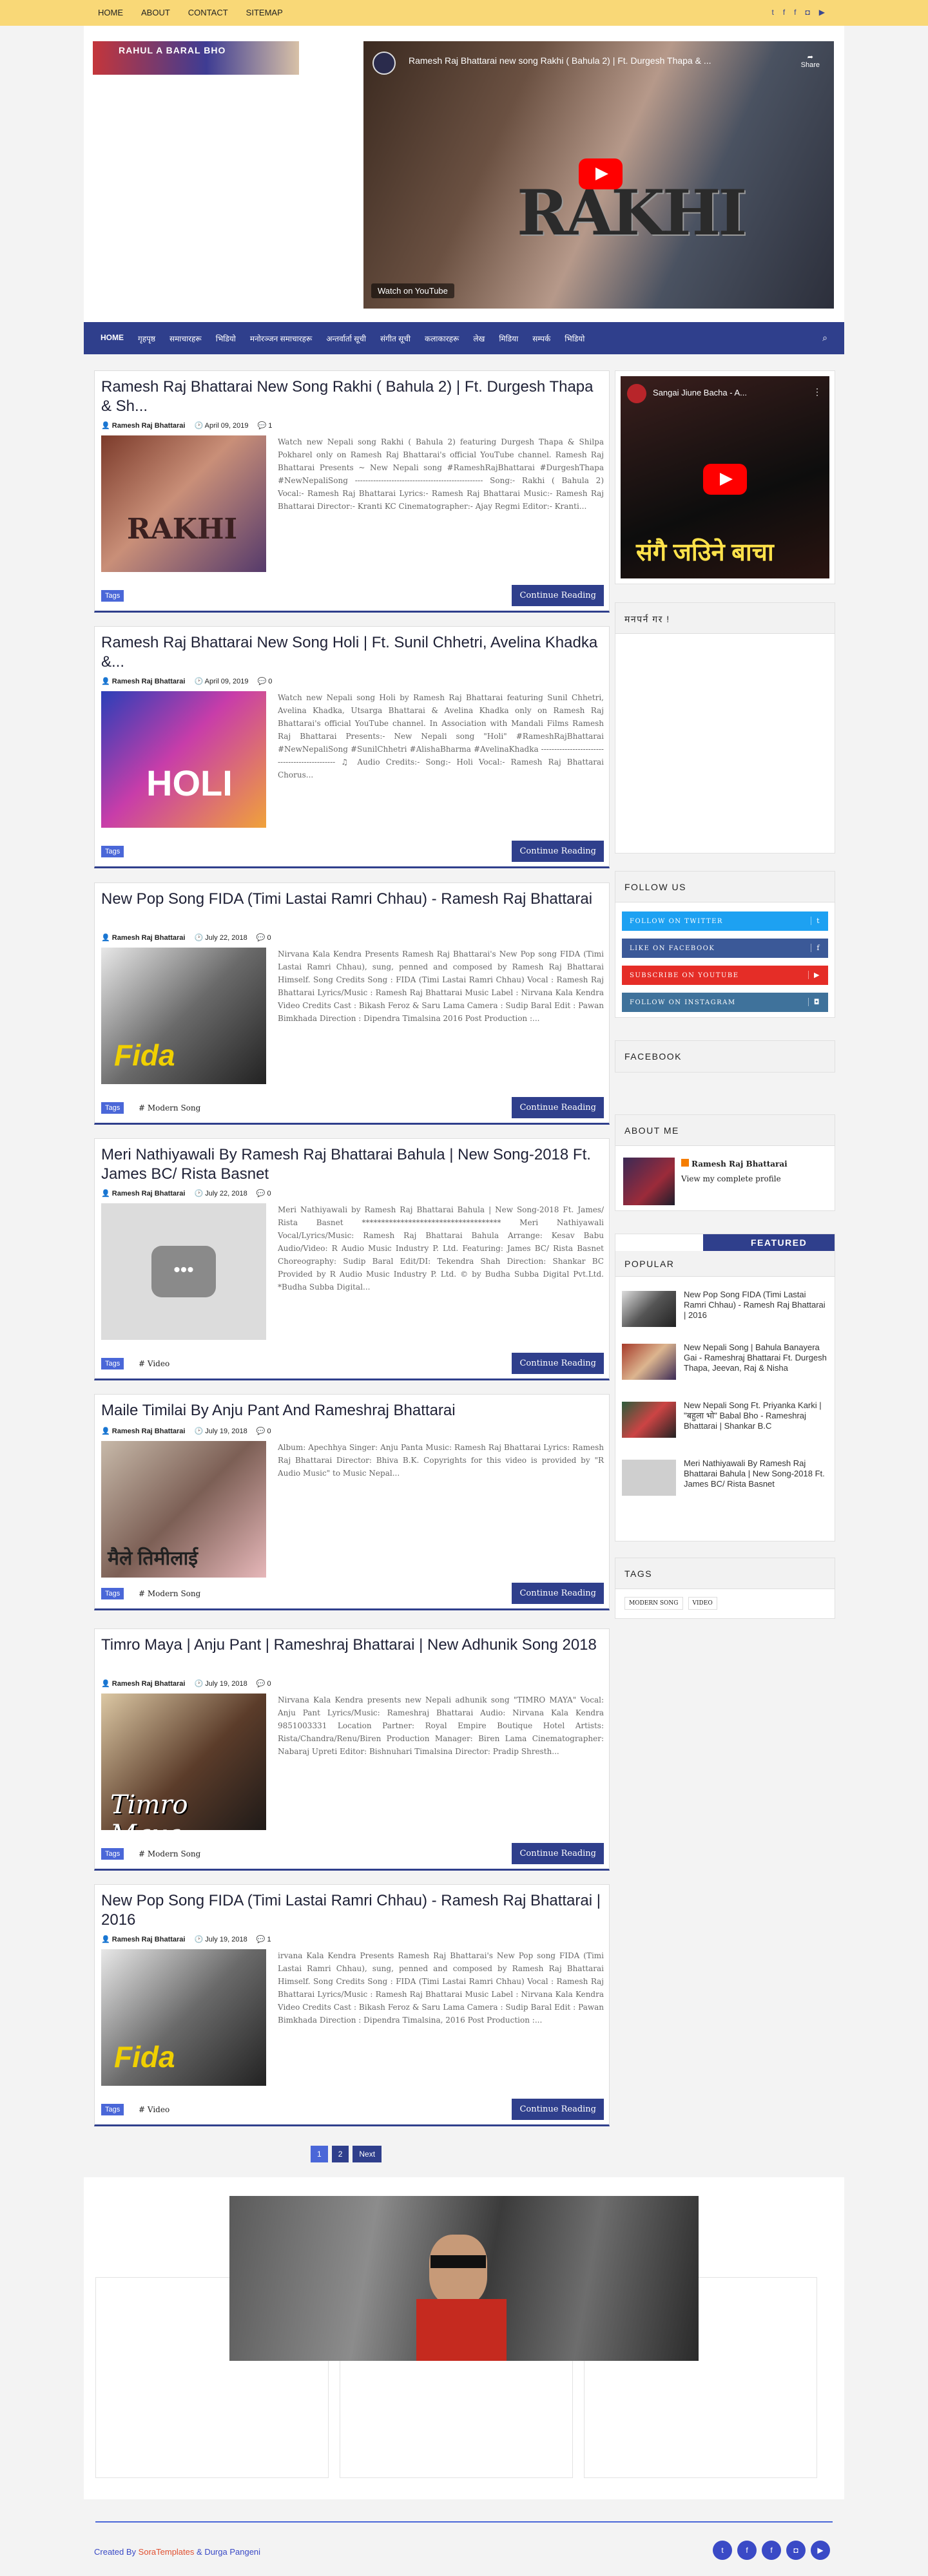 This screenshot has width=928, height=2576. I want to click on top-nav-contact: CONTACT, so click(208, 13).